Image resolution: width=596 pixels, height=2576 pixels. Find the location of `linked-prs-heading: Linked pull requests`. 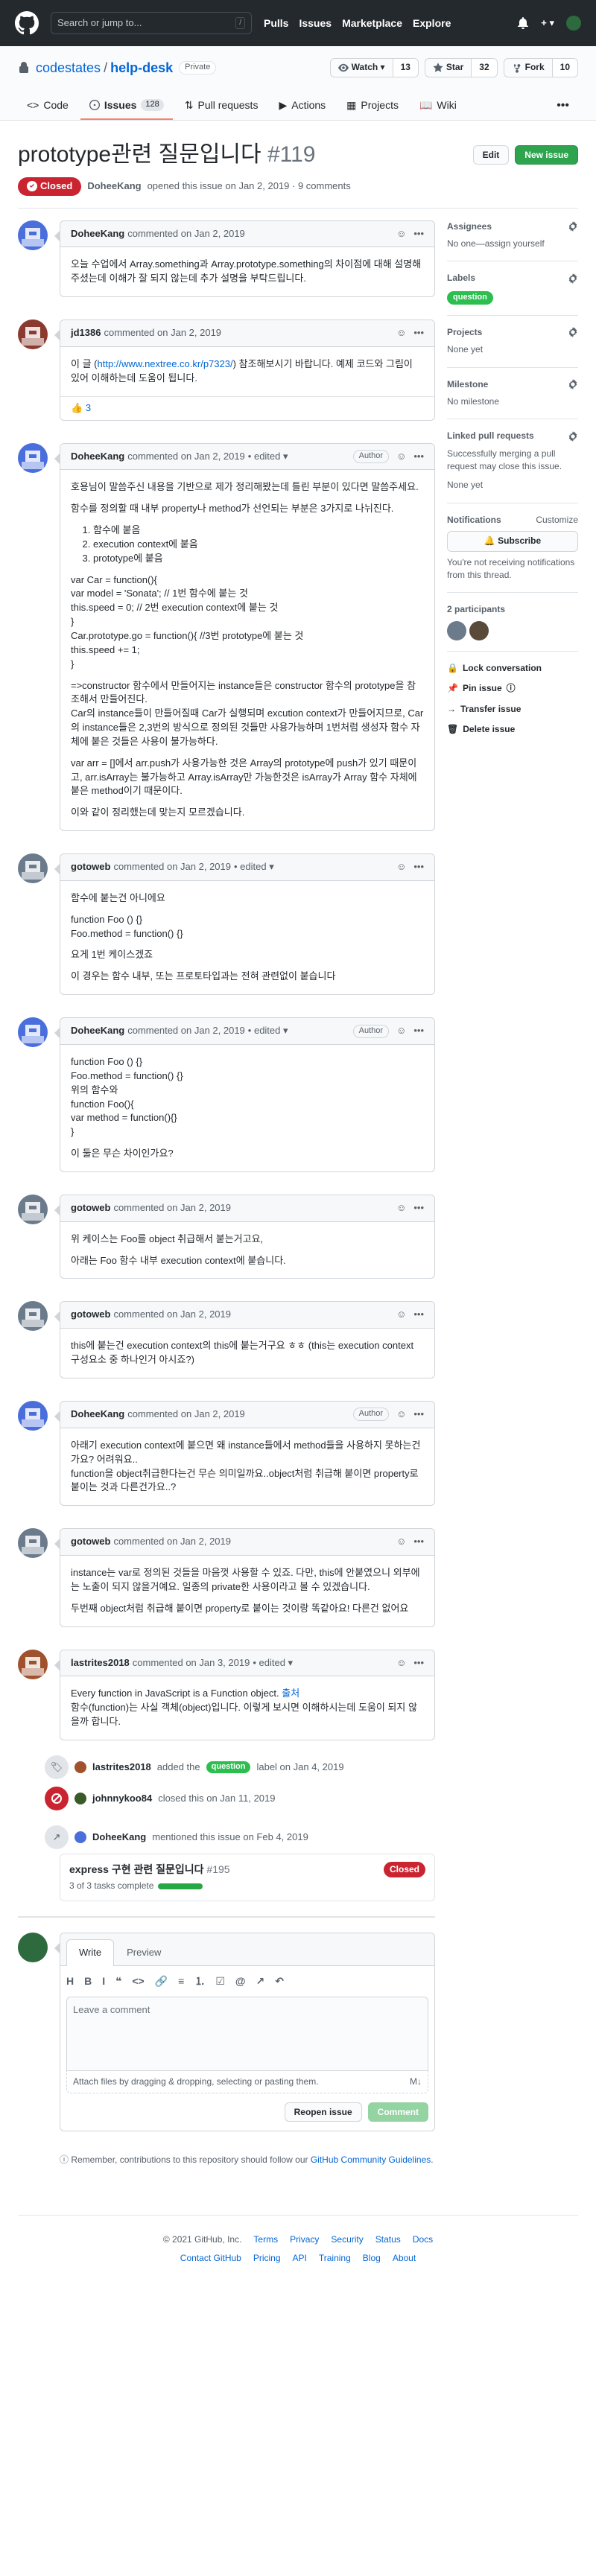

linked-prs-heading: Linked pull requests is located at coordinates (512, 436).